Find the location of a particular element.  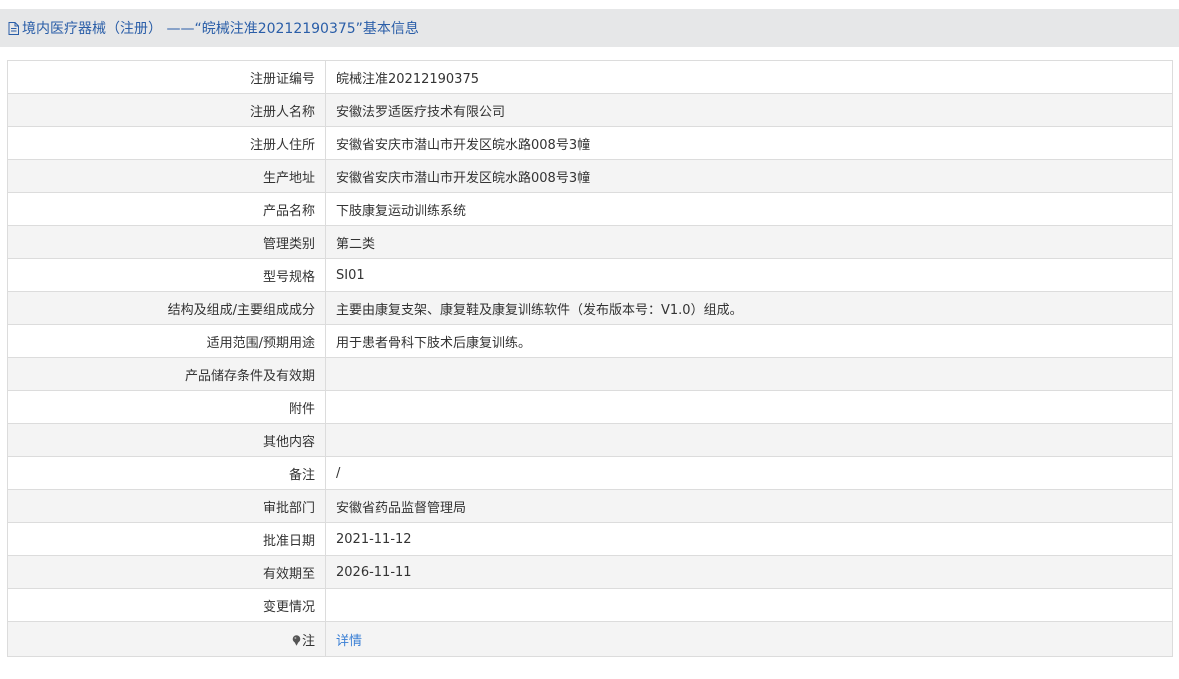

table-row: 注册人住所 安徽省安庆市潜山市开发区皖水路008号3幢 is located at coordinates (590, 143).